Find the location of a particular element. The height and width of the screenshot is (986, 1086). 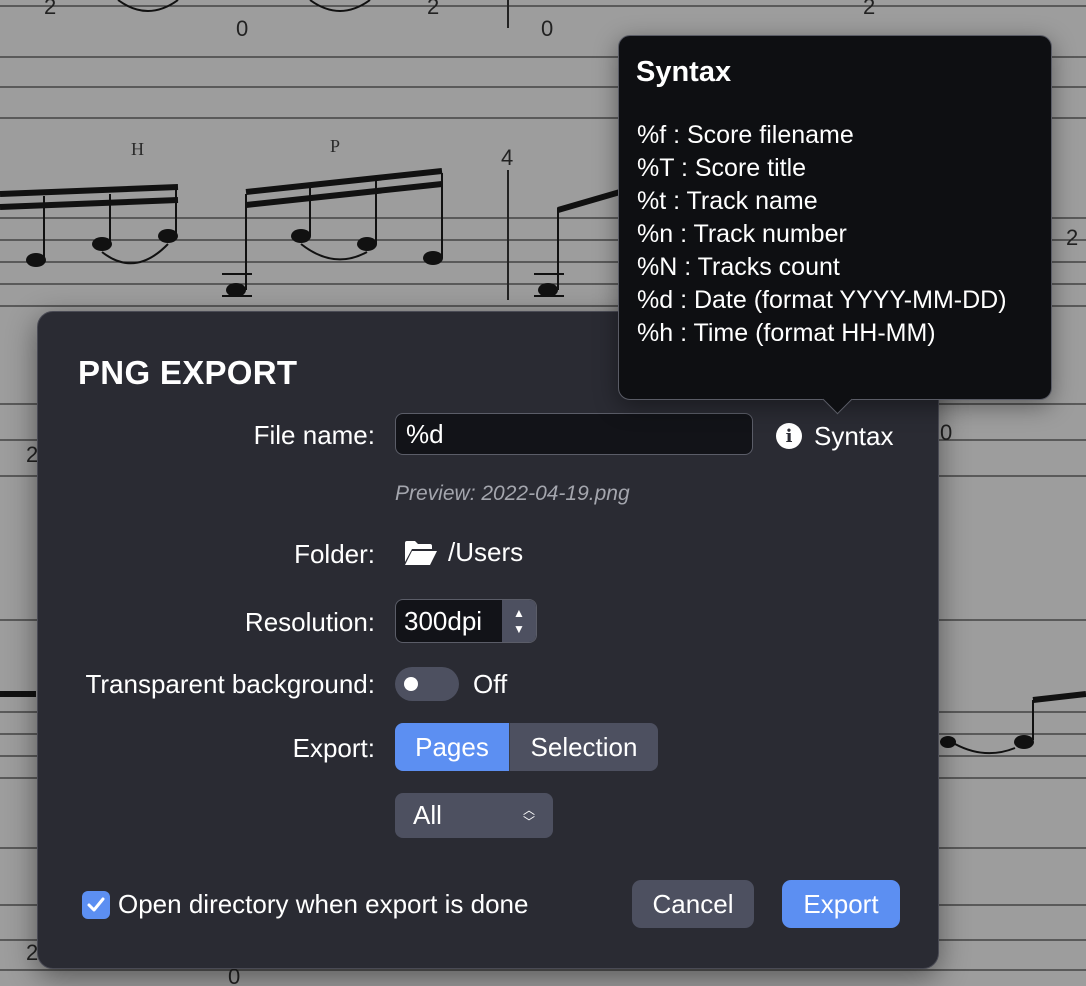

segment-pages: Pages is located at coordinates (452, 747).